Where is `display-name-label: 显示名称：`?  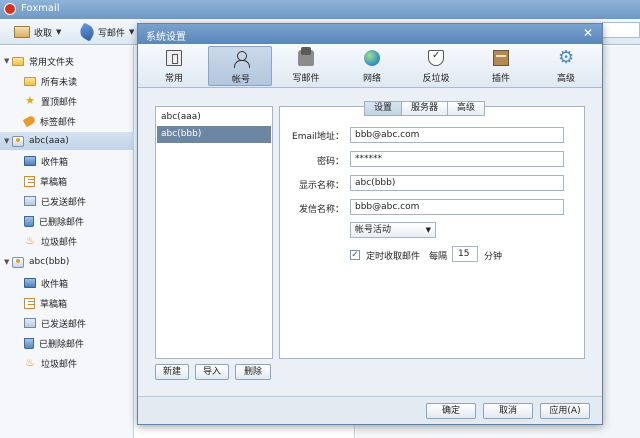
display-name-label: 显示名称： is located at coordinates (321, 186).